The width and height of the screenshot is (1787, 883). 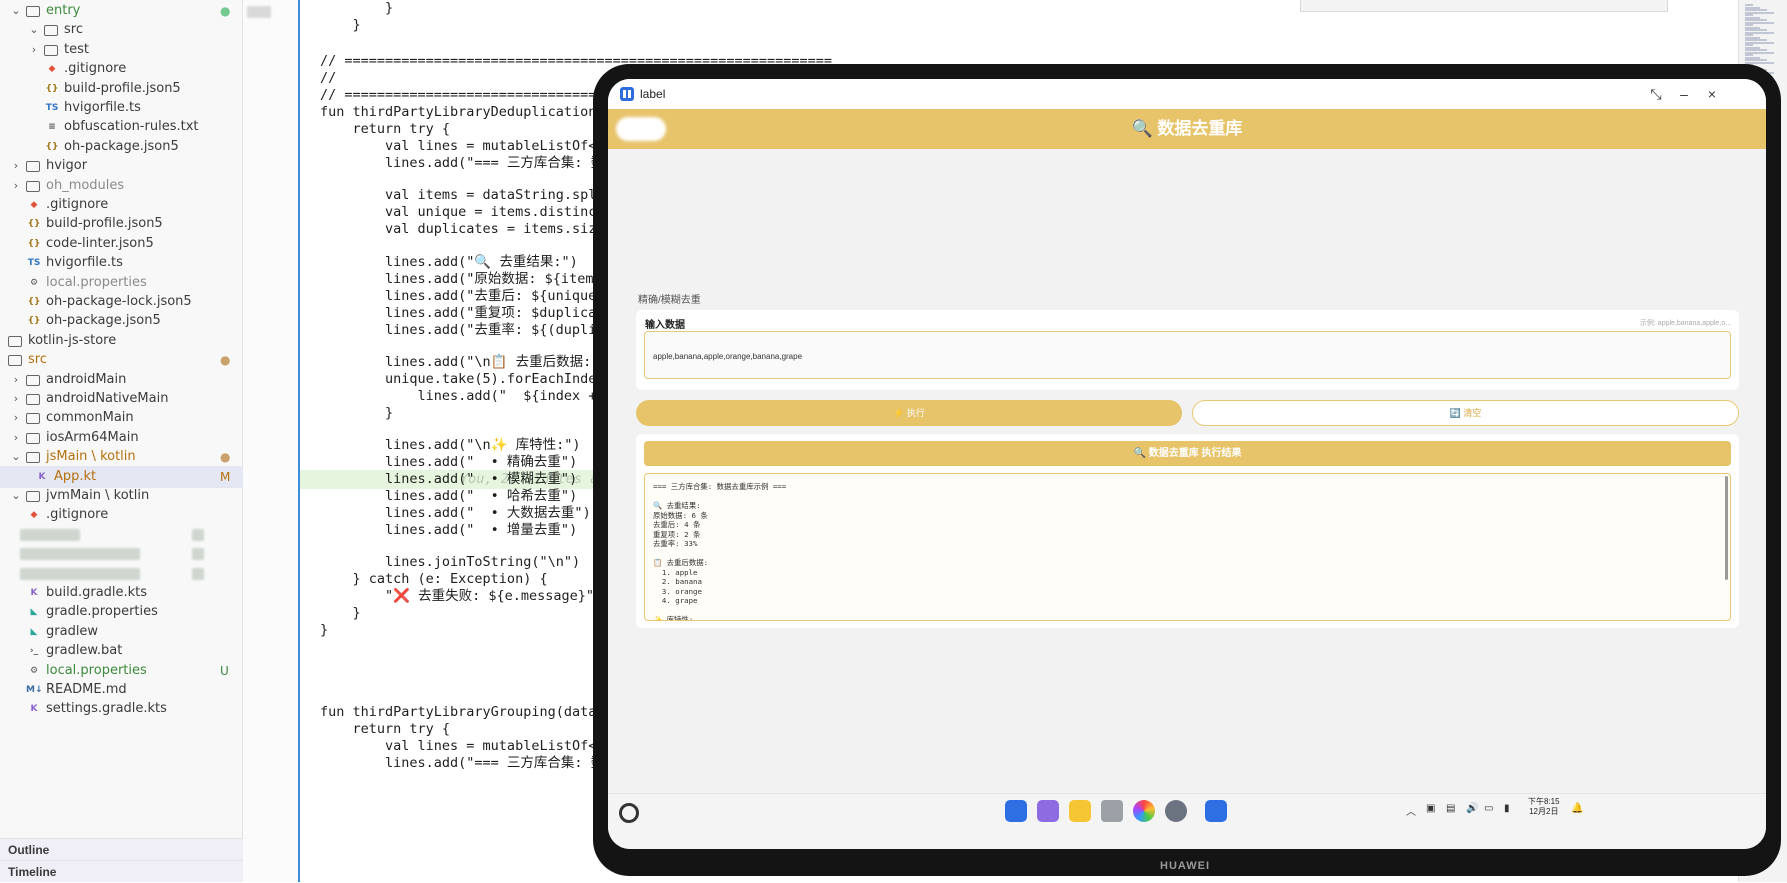 I want to click on app-title: 🔍 数据去重库, so click(x=1187, y=128).